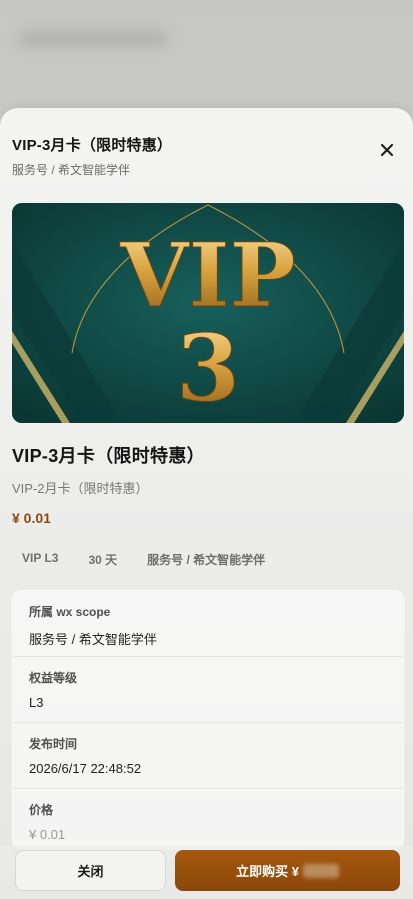  What do you see at coordinates (41, 810) in the screenshot?
I see `detail-label: 价格` at bounding box center [41, 810].